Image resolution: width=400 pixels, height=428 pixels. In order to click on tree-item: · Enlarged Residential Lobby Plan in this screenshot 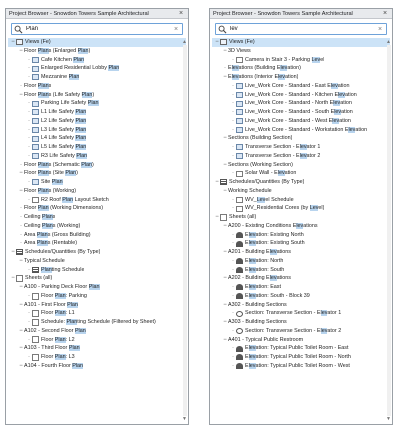, I will do `click(97, 68)`.